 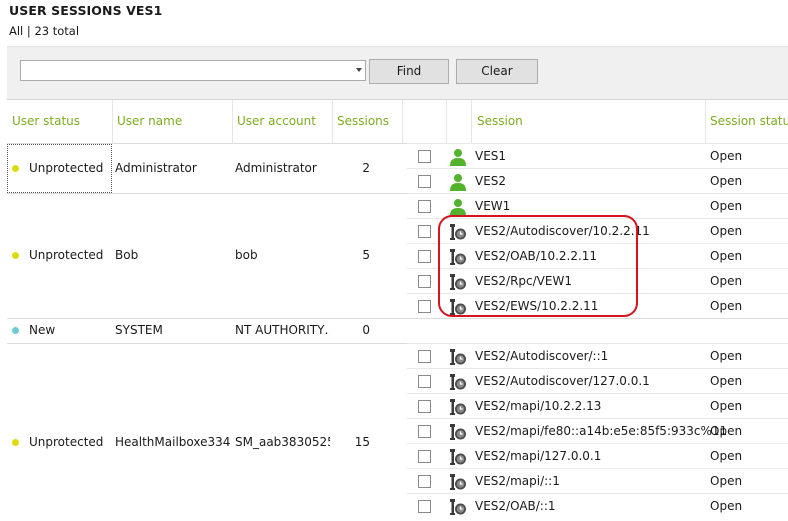 What do you see at coordinates (497, 71) in the screenshot?
I see `clear-button: Clear` at bounding box center [497, 71].